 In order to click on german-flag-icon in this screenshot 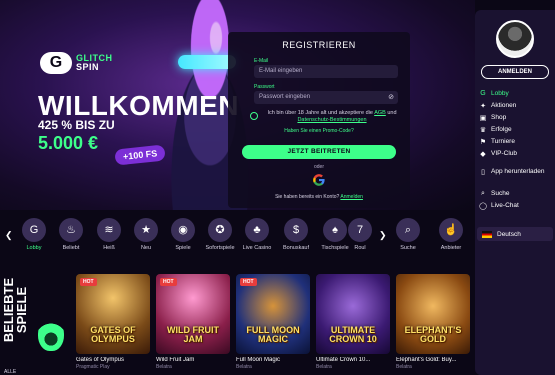, I will do `click(487, 234)`.